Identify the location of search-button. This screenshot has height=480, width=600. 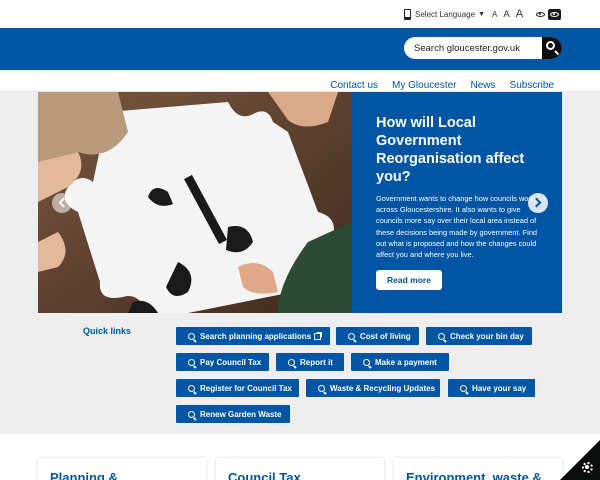
(552, 48).